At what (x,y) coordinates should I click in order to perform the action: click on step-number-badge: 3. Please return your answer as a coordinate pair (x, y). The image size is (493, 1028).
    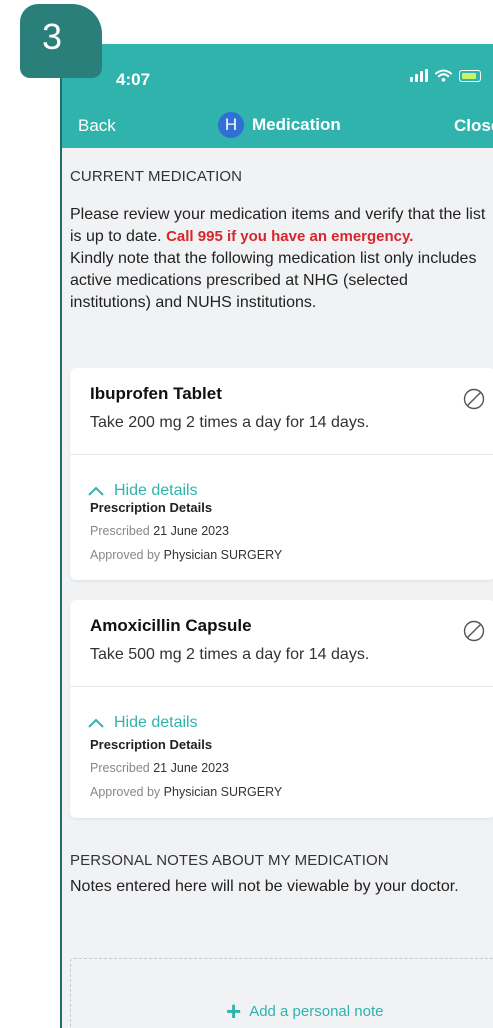
    Looking at the image, I should click on (61, 41).